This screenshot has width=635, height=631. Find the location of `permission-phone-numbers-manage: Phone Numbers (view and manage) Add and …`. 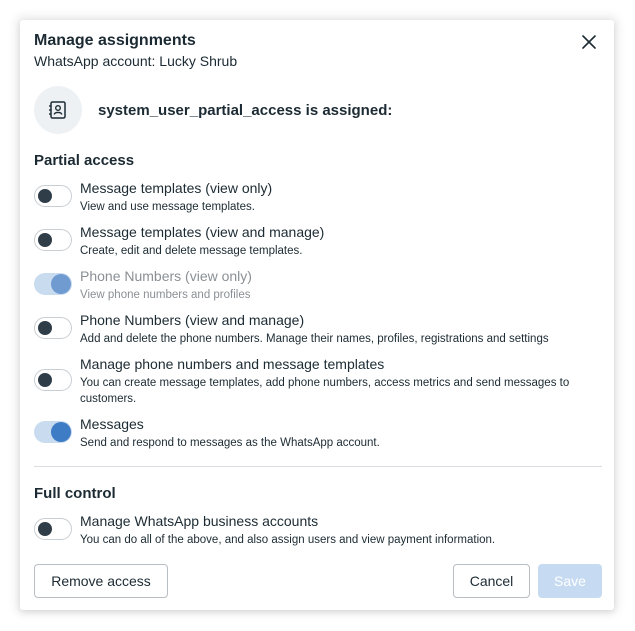

permission-phone-numbers-manage: Phone Numbers (view and manage) Add and … is located at coordinates (319, 330).